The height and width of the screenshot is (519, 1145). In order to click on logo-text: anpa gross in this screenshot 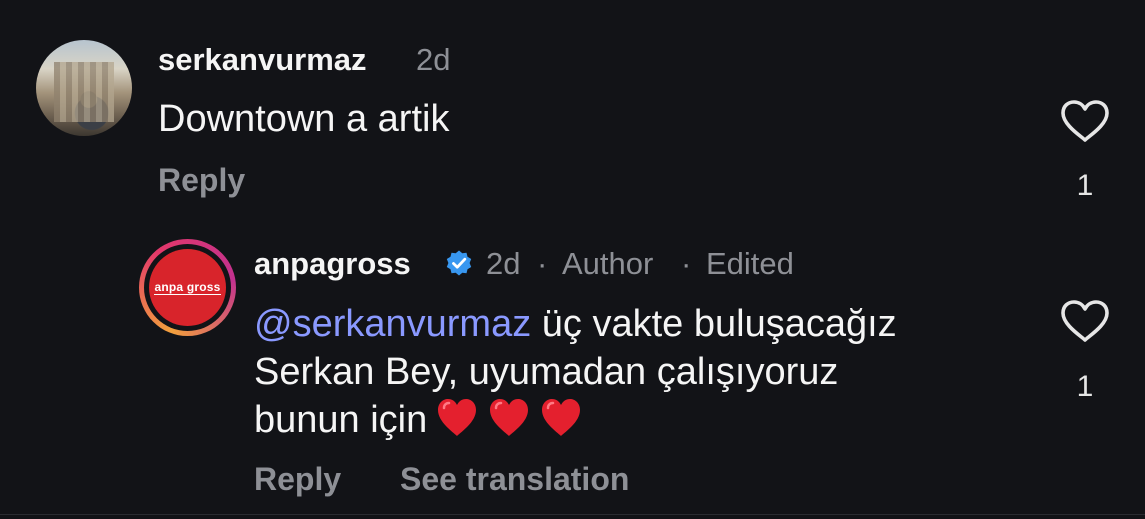, I will do `click(187, 287)`.